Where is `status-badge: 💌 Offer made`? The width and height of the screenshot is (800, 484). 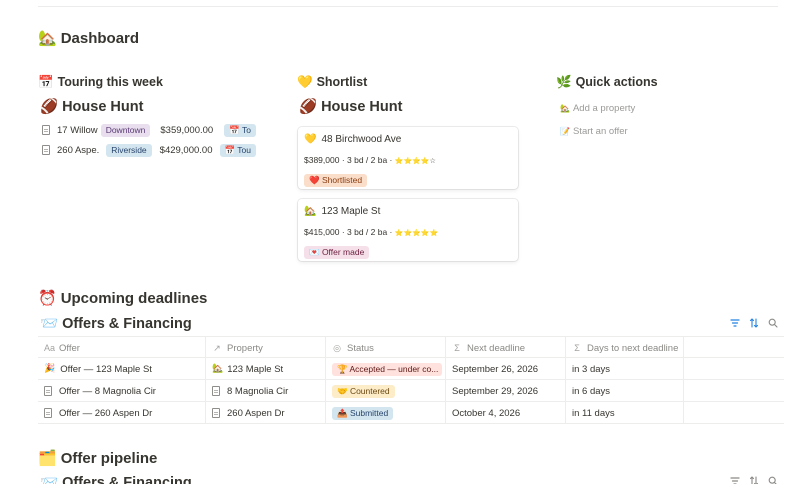
status-badge: 💌 Offer made is located at coordinates (337, 252).